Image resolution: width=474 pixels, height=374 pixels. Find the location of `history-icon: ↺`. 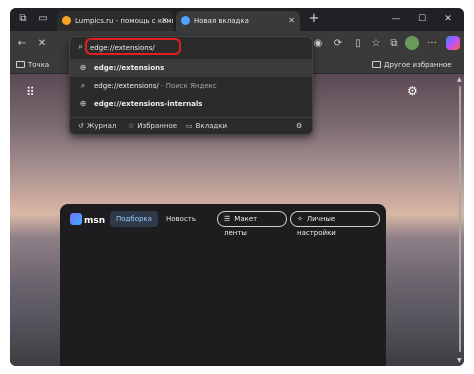

history-icon: ↺ is located at coordinates (81, 126).